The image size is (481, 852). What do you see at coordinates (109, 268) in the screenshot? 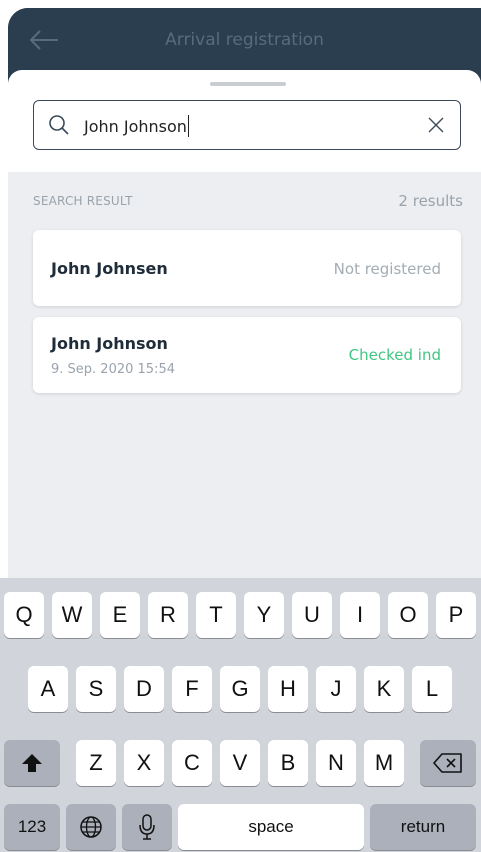
I see `result-name: John Johnsen` at bounding box center [109, 268].